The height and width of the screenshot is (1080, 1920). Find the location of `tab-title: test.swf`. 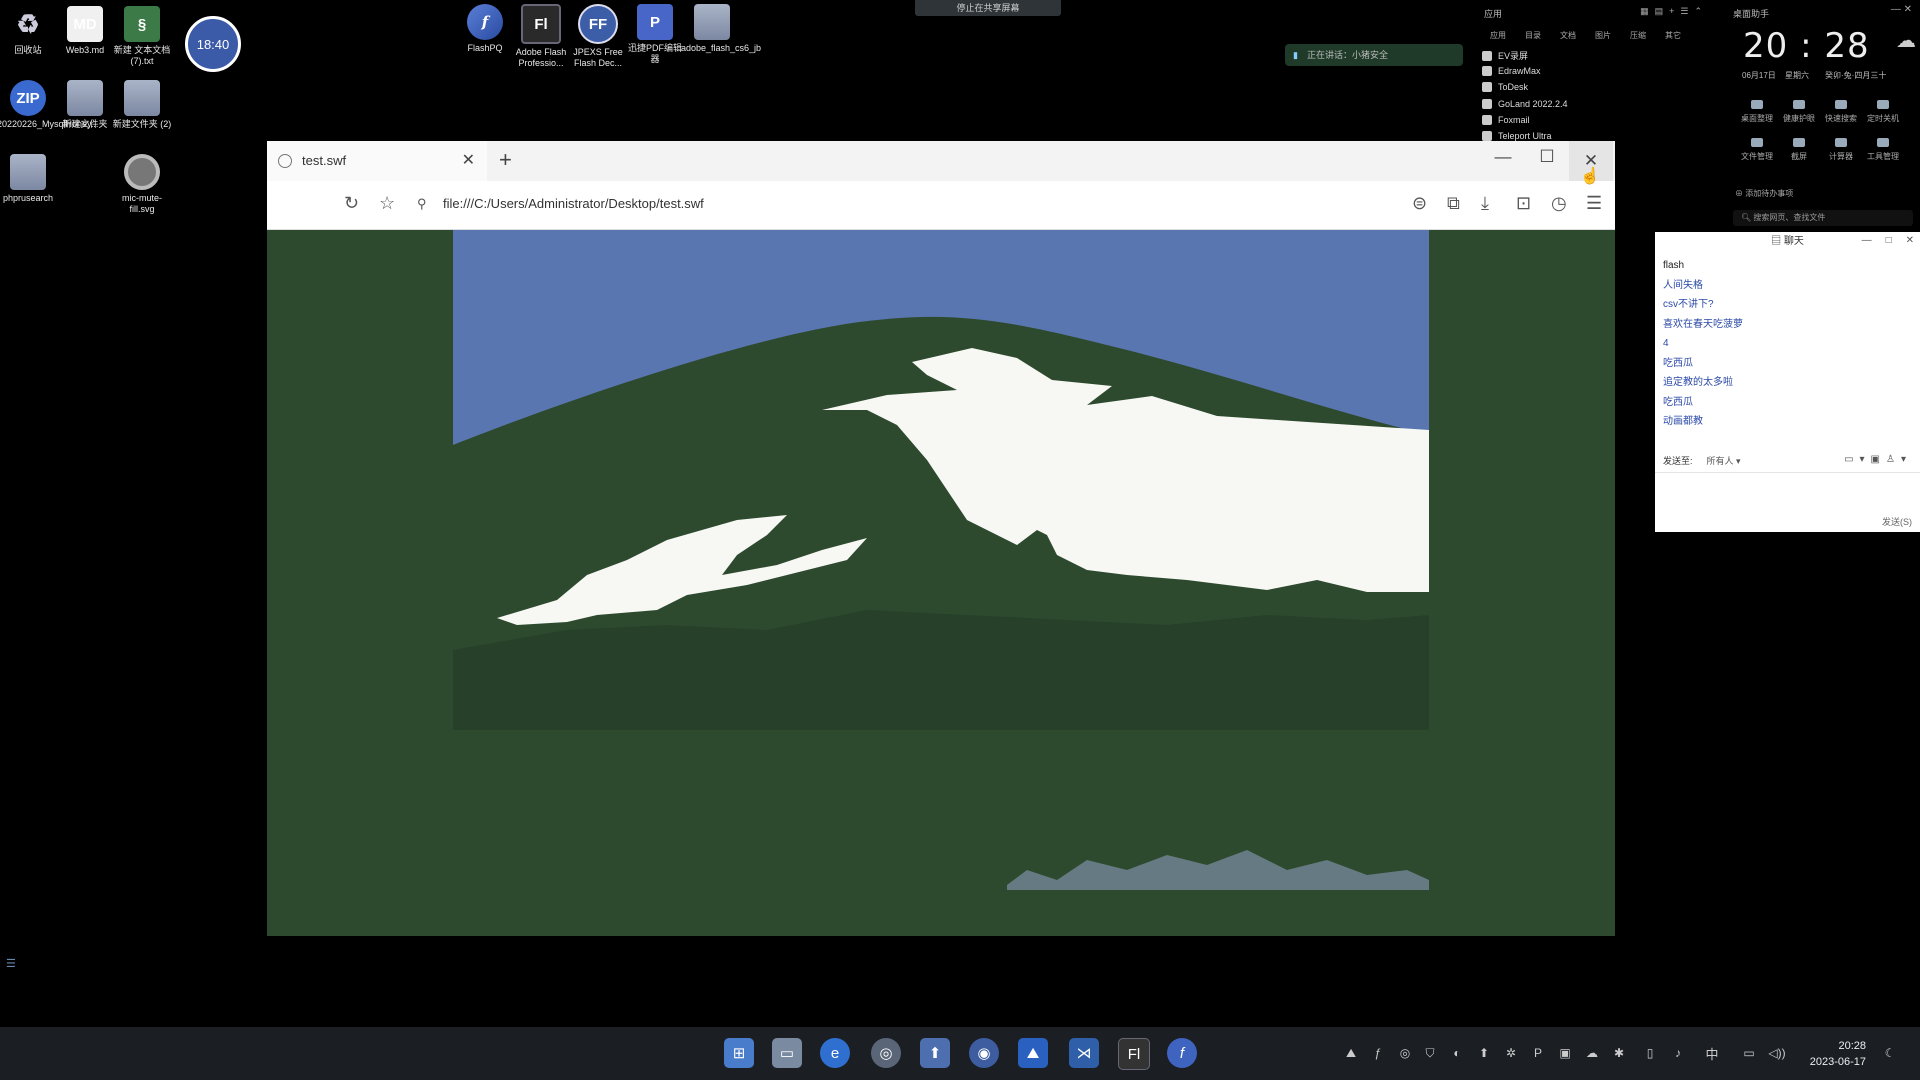

tab-title: test.swf is located at coordinates (324, 160).